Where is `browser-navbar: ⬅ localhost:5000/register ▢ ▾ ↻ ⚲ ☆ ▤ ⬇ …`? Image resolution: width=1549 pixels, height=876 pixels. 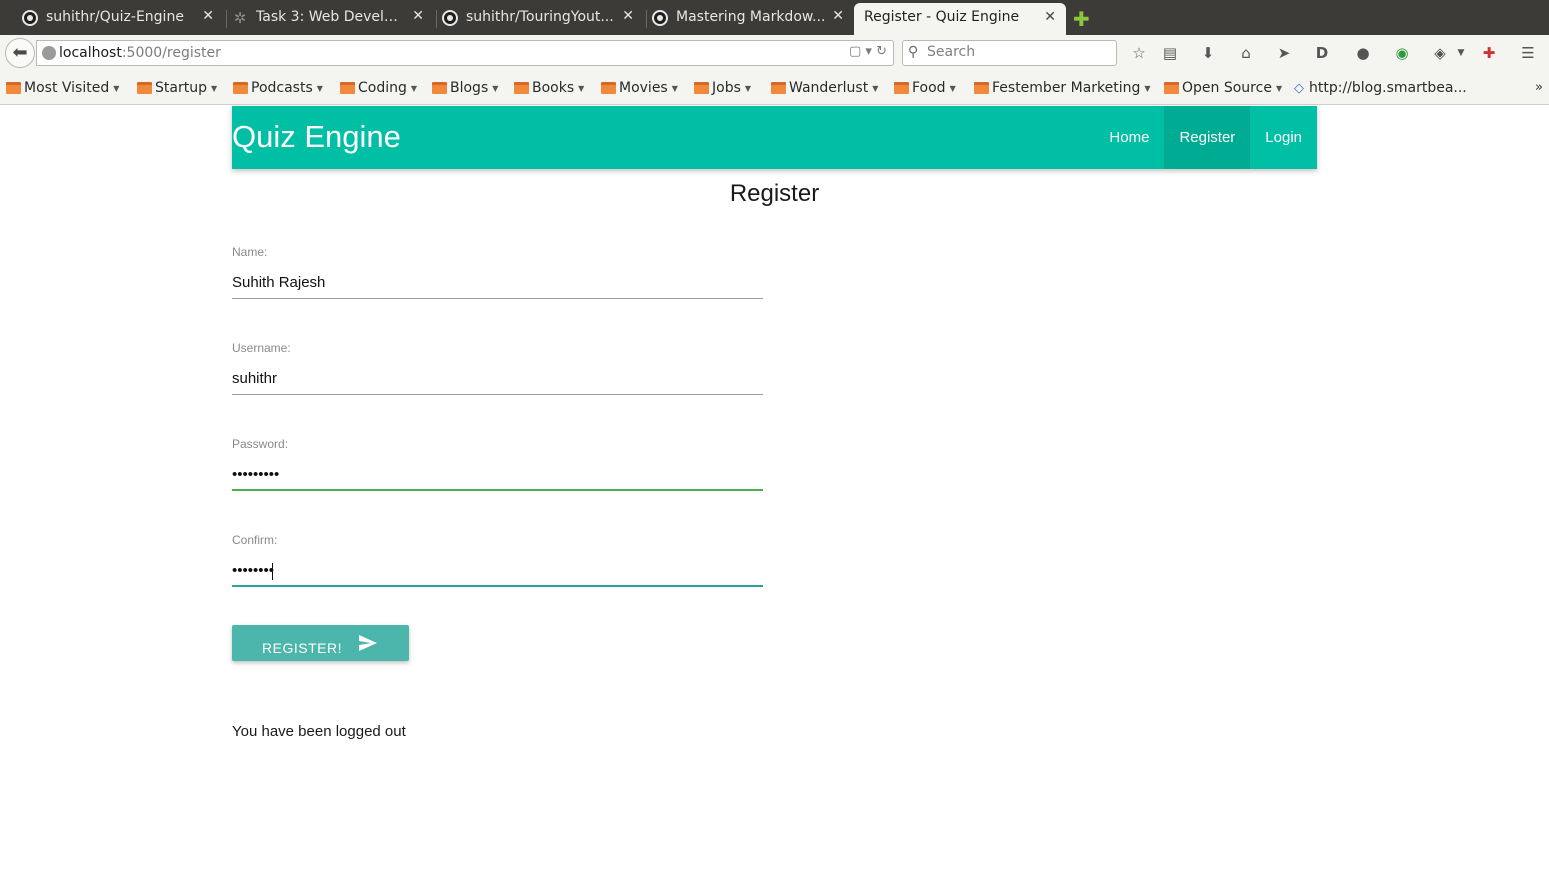 browser-navbar: ⬅ localhost:5000/register ▢ ▾ ↻ ⚲ ☆ ▤ ⬇ … is located at coordinates (774, 53).